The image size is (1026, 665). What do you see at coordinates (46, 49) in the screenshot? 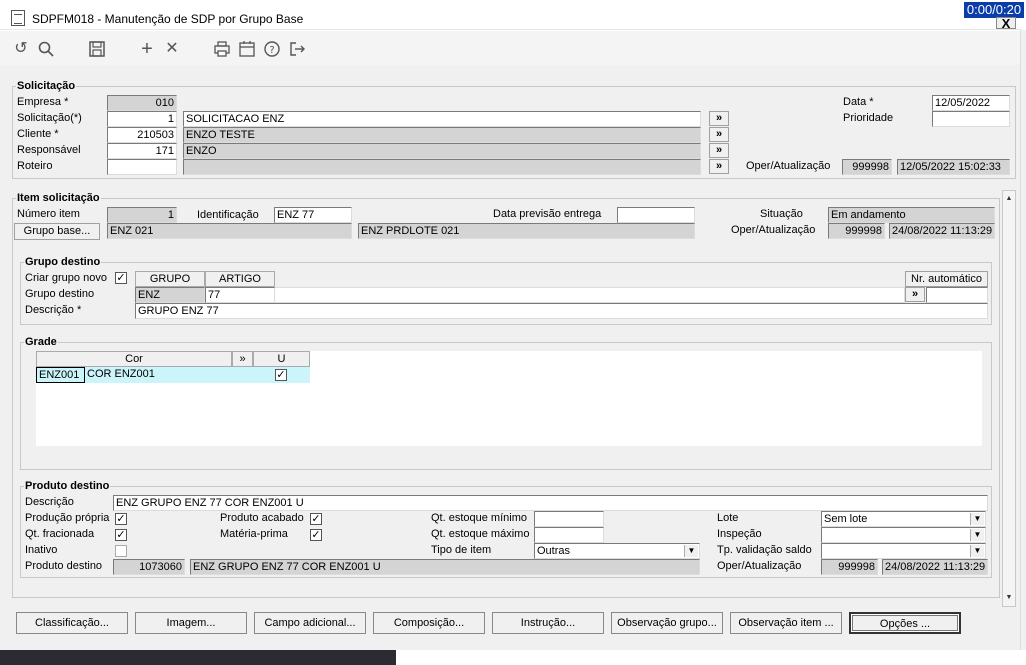
I see `search-icon` at bounding box center [46, 49].